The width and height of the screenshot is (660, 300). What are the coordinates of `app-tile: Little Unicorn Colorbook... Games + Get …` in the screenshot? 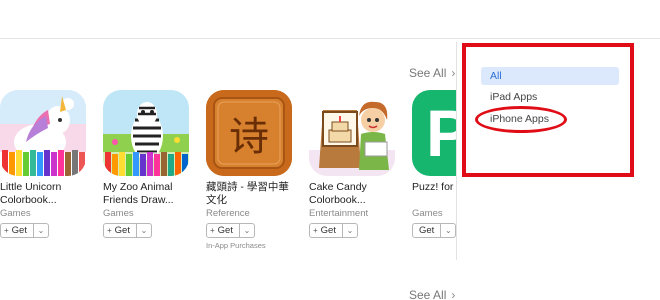 It's located at (50, 164).